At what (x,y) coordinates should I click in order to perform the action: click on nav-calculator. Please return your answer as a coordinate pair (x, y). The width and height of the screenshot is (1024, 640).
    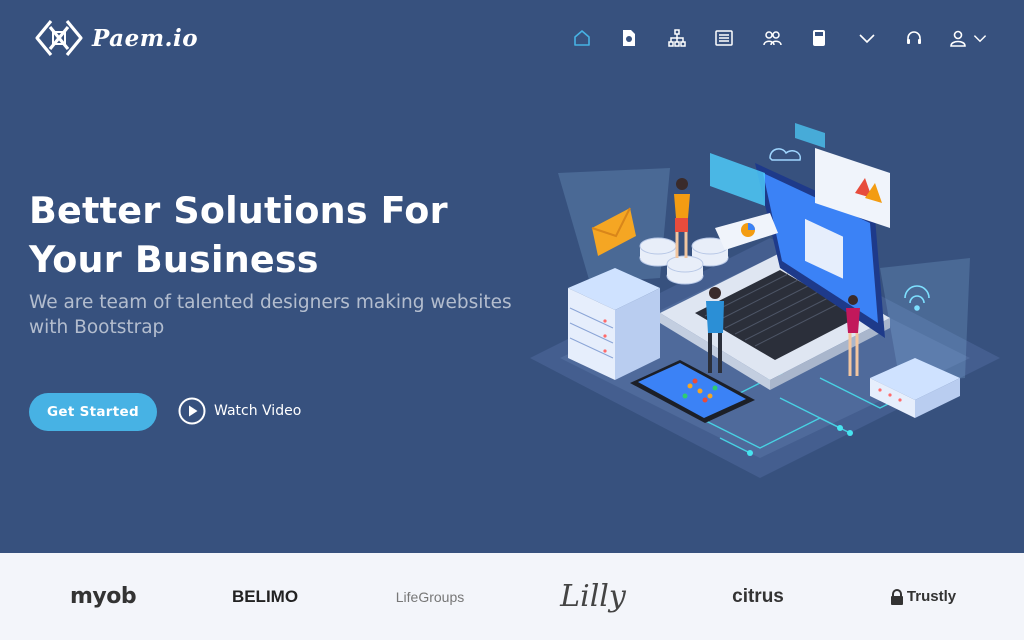
    Looking at the image, I should click on (820, 38).